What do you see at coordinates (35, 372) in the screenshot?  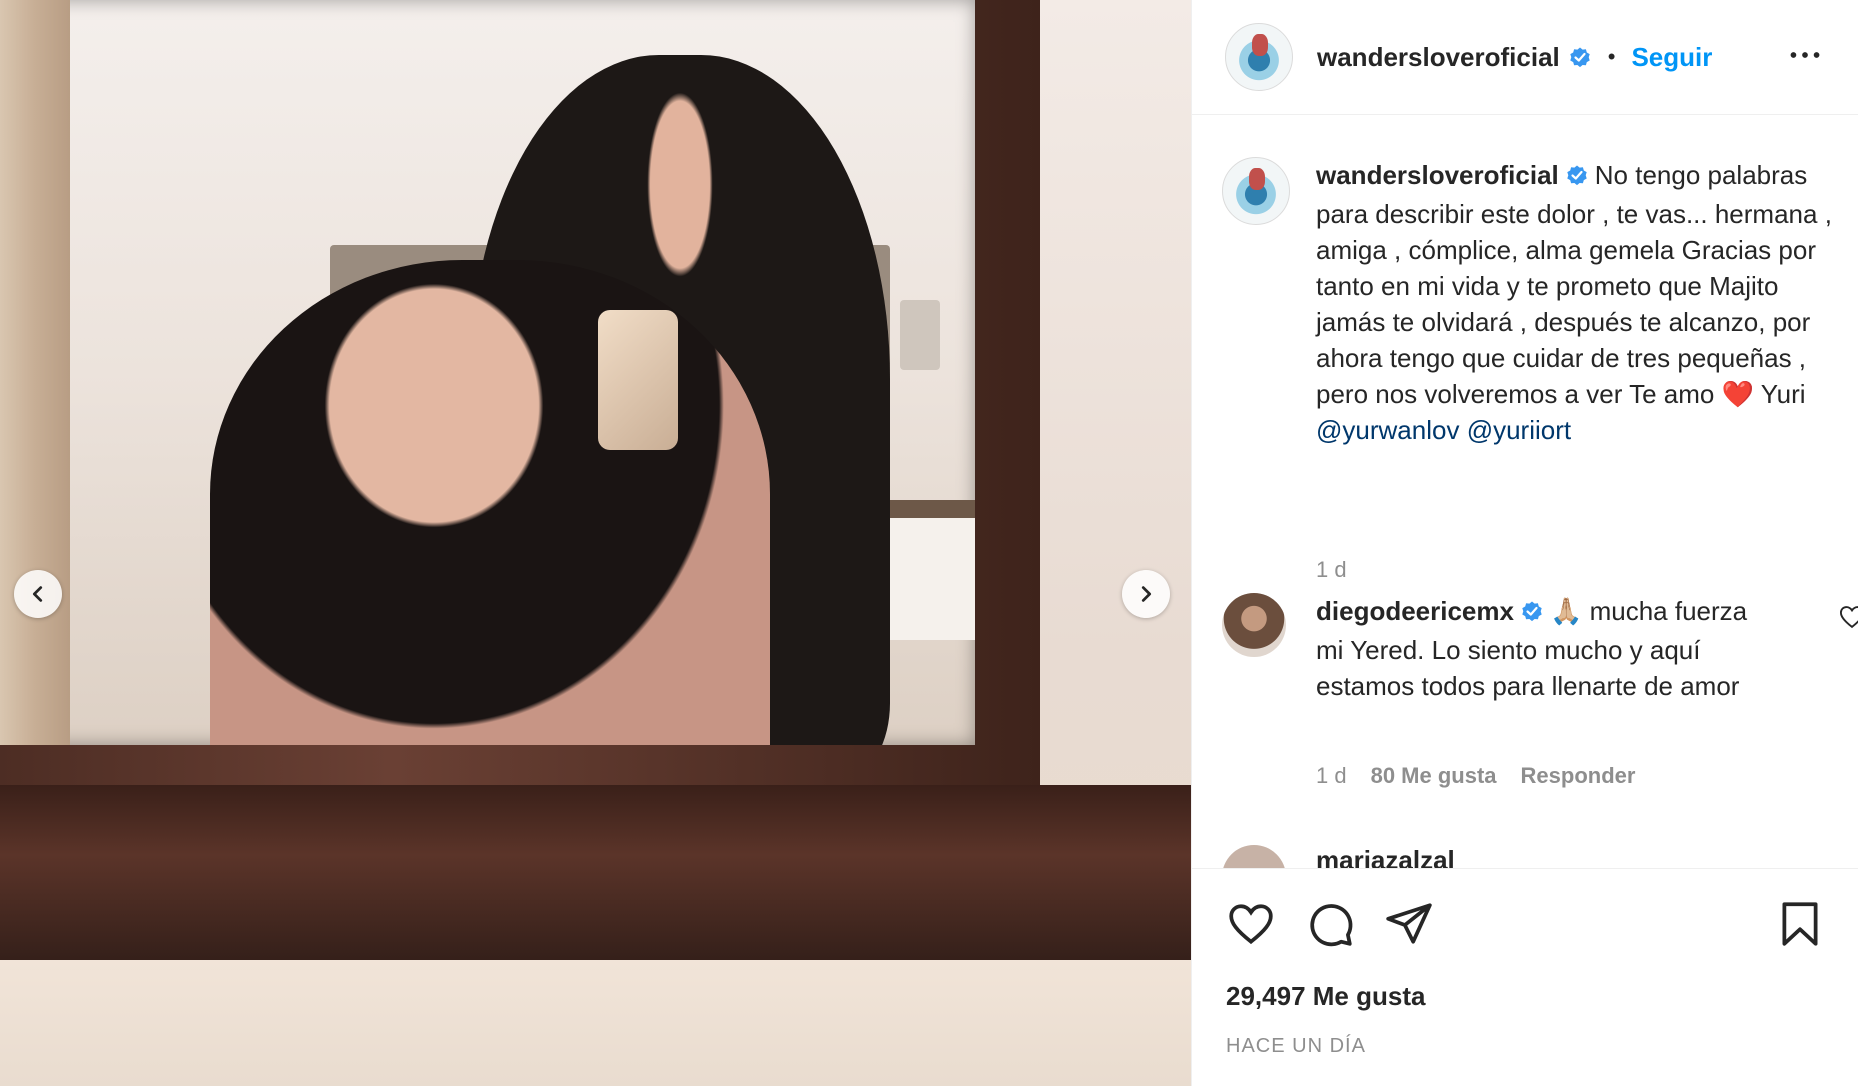 I see `curtain` at bounding box center [35, 372].